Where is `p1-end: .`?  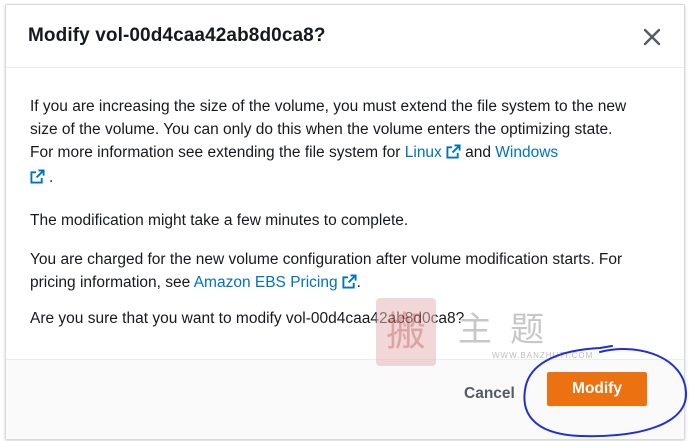 p1-end: . is located at coordinates (51, 177).